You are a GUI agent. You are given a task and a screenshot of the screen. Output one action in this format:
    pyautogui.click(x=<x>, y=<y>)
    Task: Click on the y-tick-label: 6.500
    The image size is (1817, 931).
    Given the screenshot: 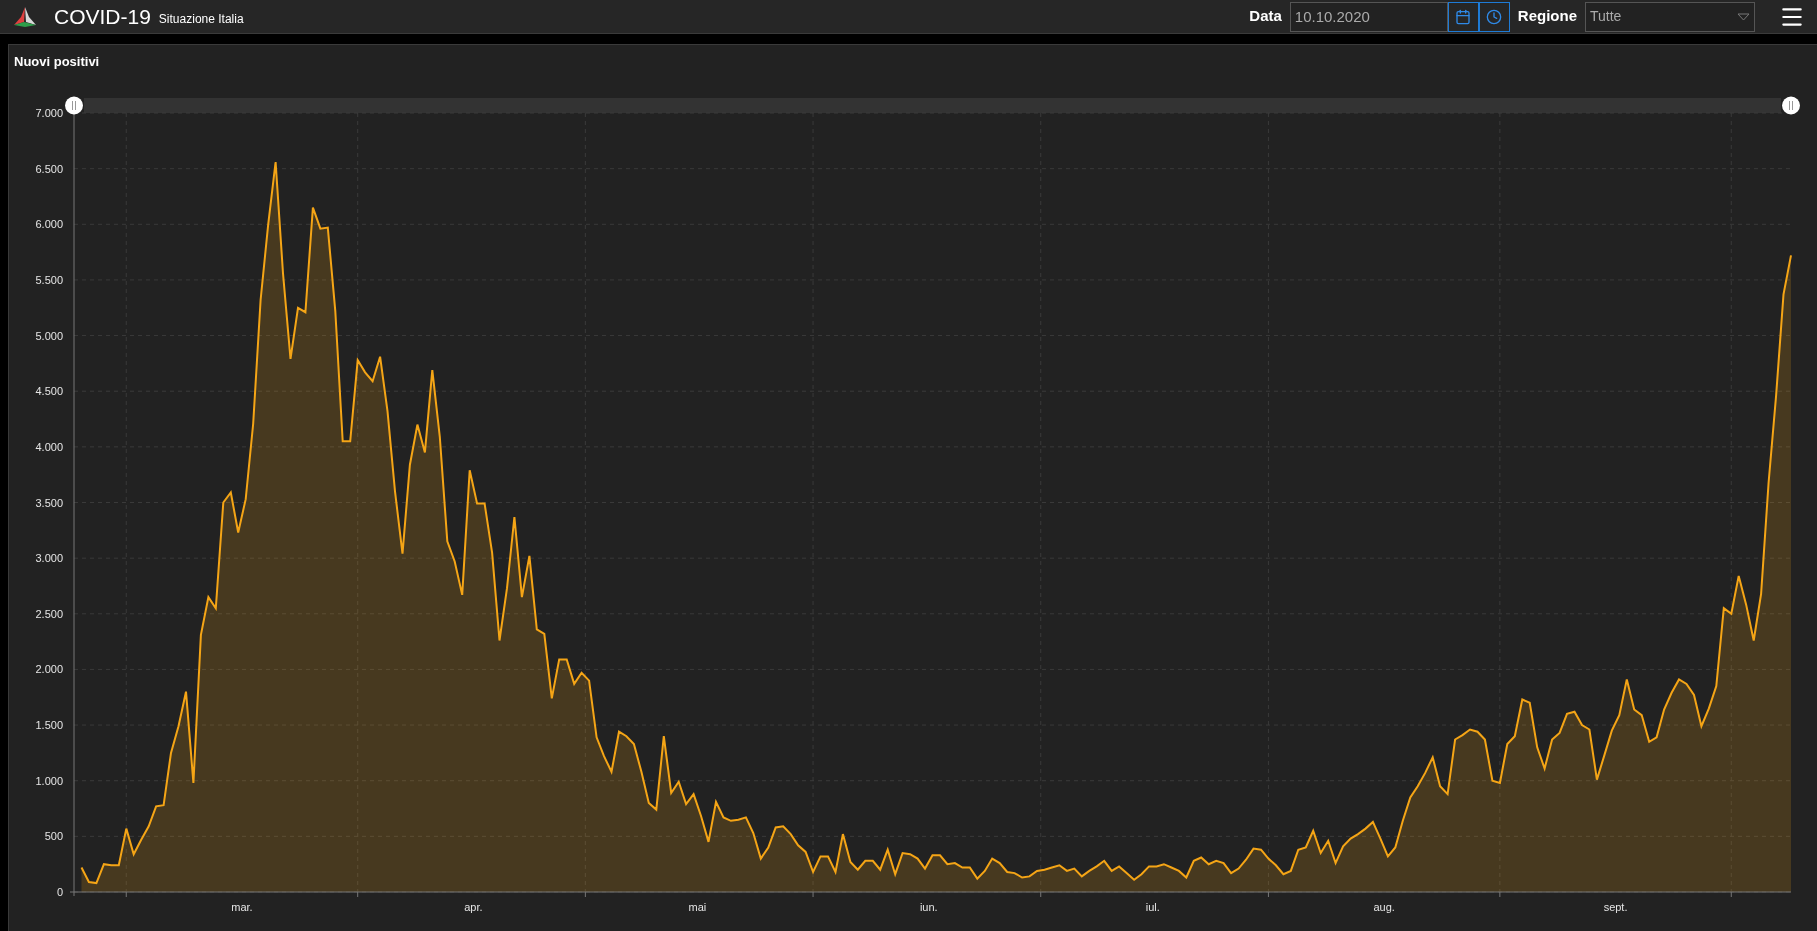 What is the action you would take?
    pyautogui.click(x=49, y=168)
    